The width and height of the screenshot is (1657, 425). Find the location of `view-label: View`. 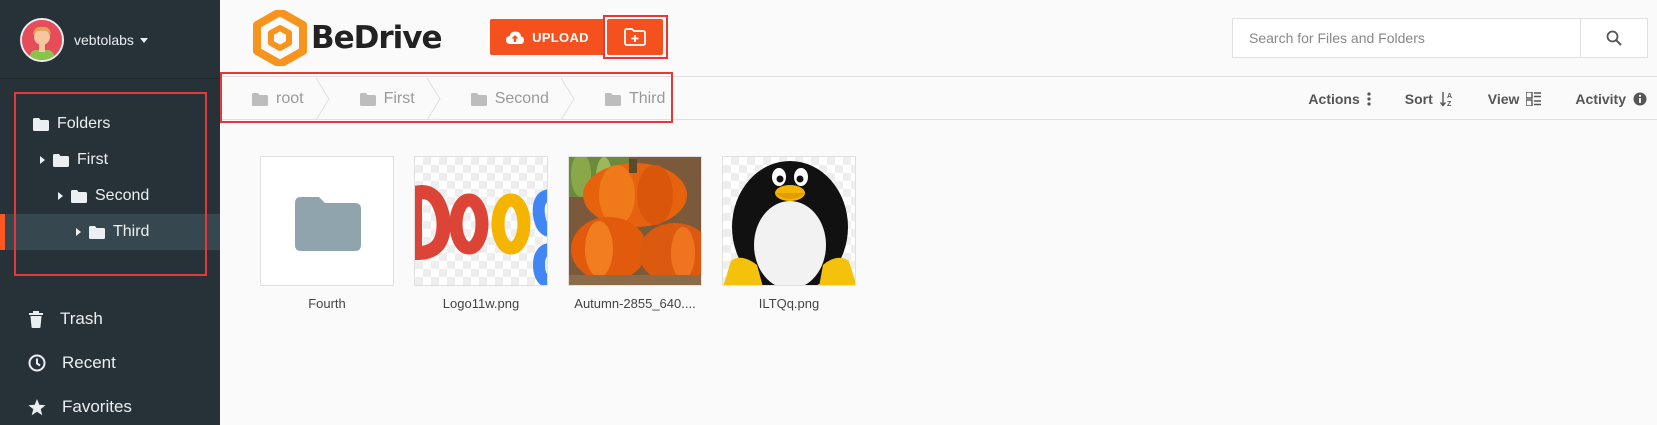

view-label: View is located at coordinates (1503, 99).